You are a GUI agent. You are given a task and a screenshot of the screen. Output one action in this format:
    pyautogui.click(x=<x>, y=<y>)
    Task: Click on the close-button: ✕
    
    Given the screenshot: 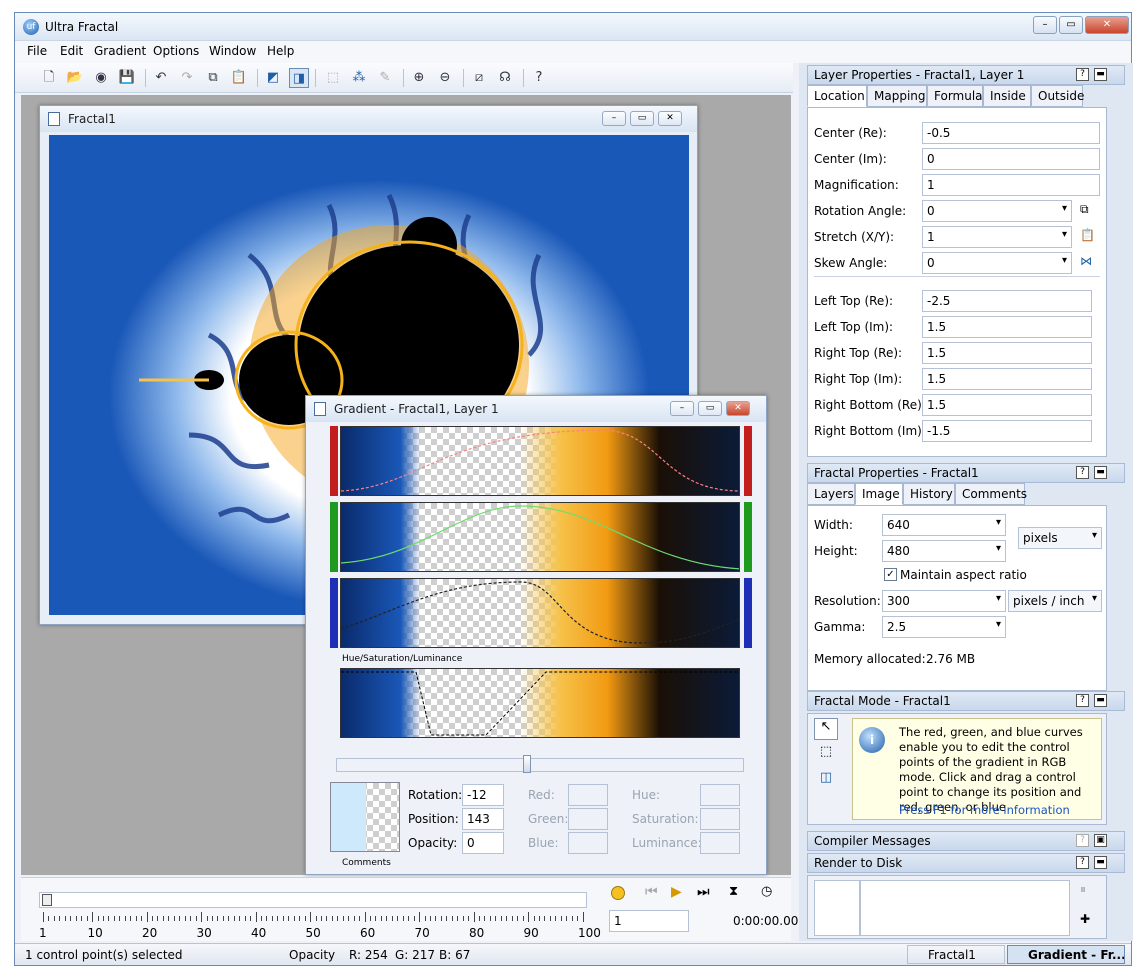 What is the action you would take?
    pyautogui.click(x=1107, y=25)
    